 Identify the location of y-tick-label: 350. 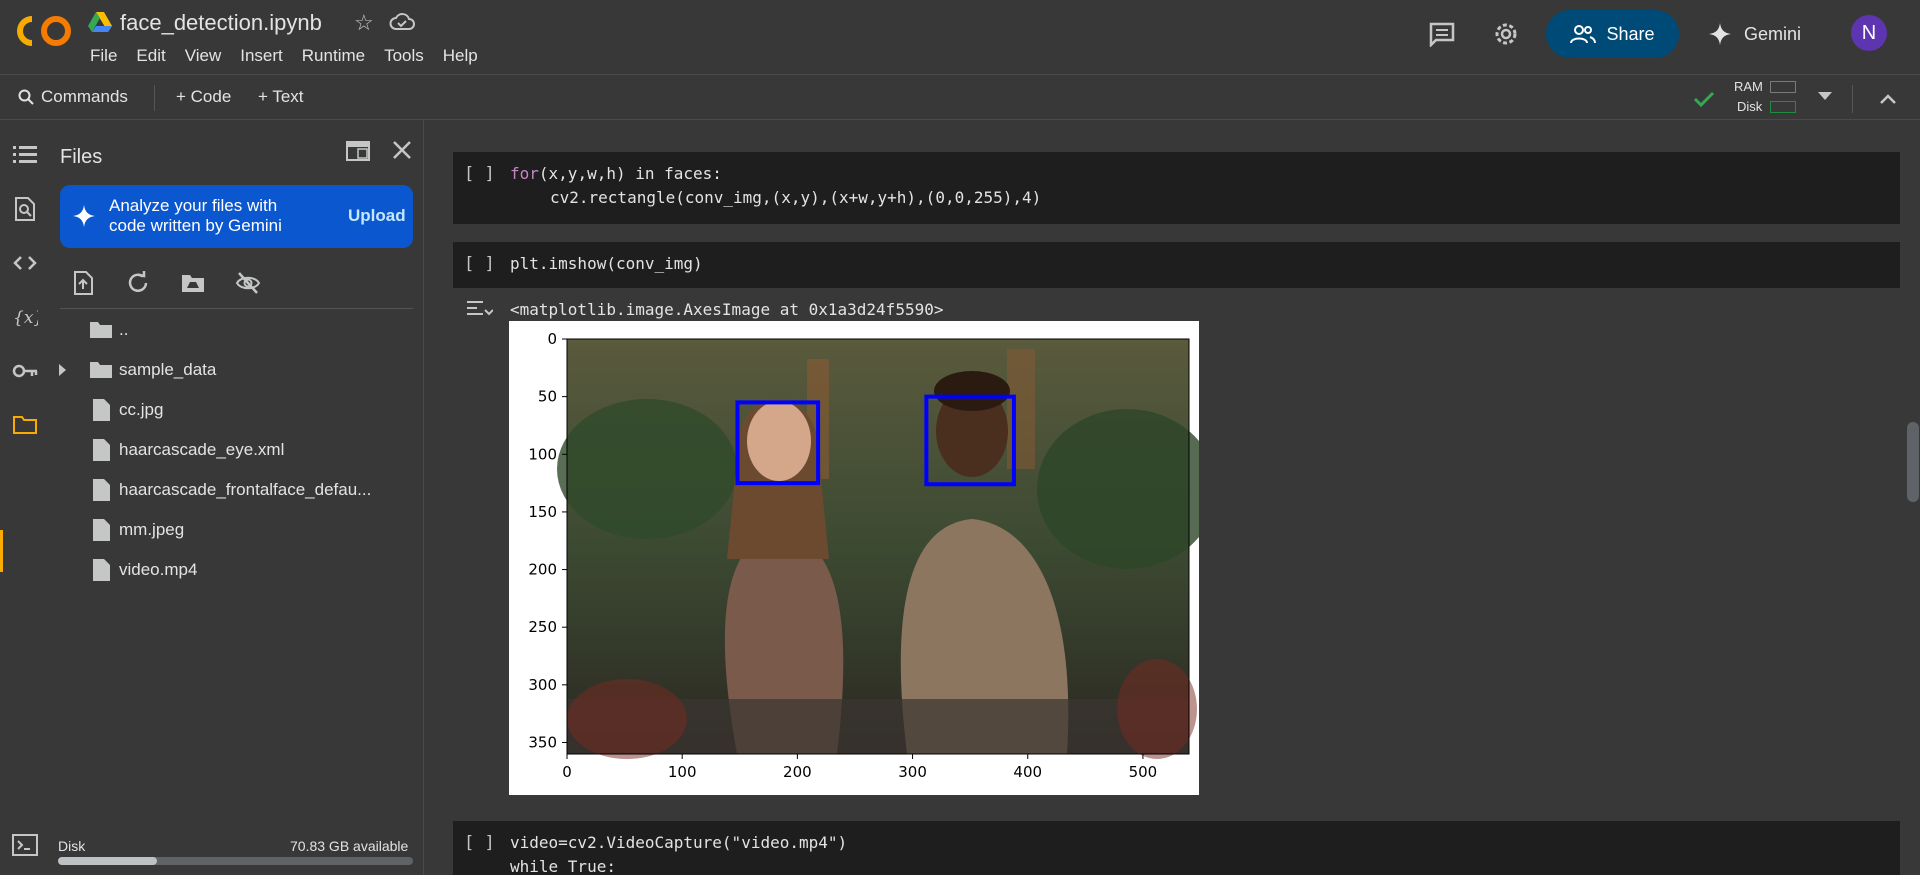
(542, 742).